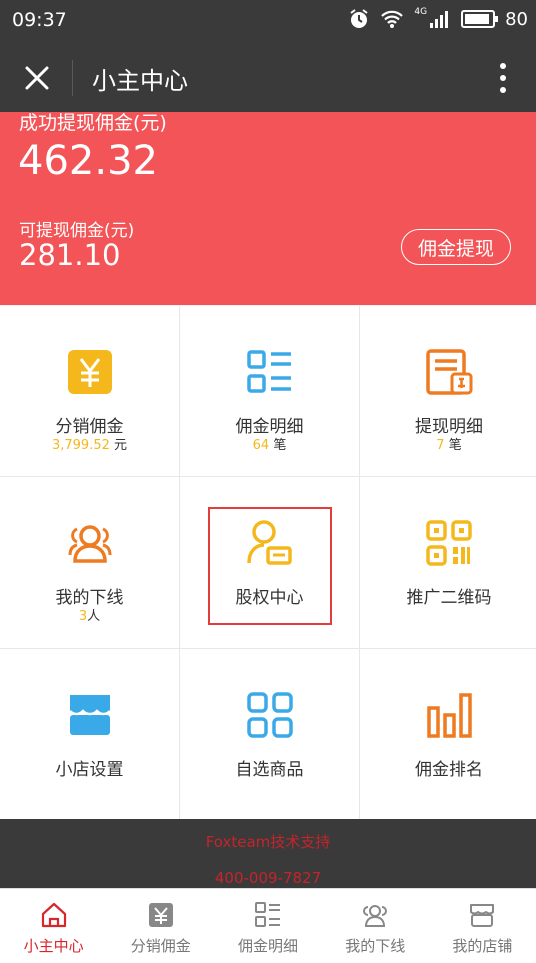 The image size is (536, 963). What do you see at coordinates (482, 915) in the screenshot?
I see `store-icon` at bounding box center [482, 915].